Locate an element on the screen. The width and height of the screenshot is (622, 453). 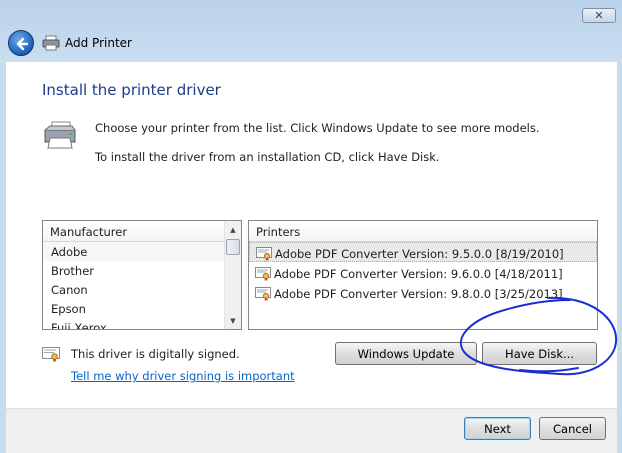
back-button is located at coordinates (21, 43).